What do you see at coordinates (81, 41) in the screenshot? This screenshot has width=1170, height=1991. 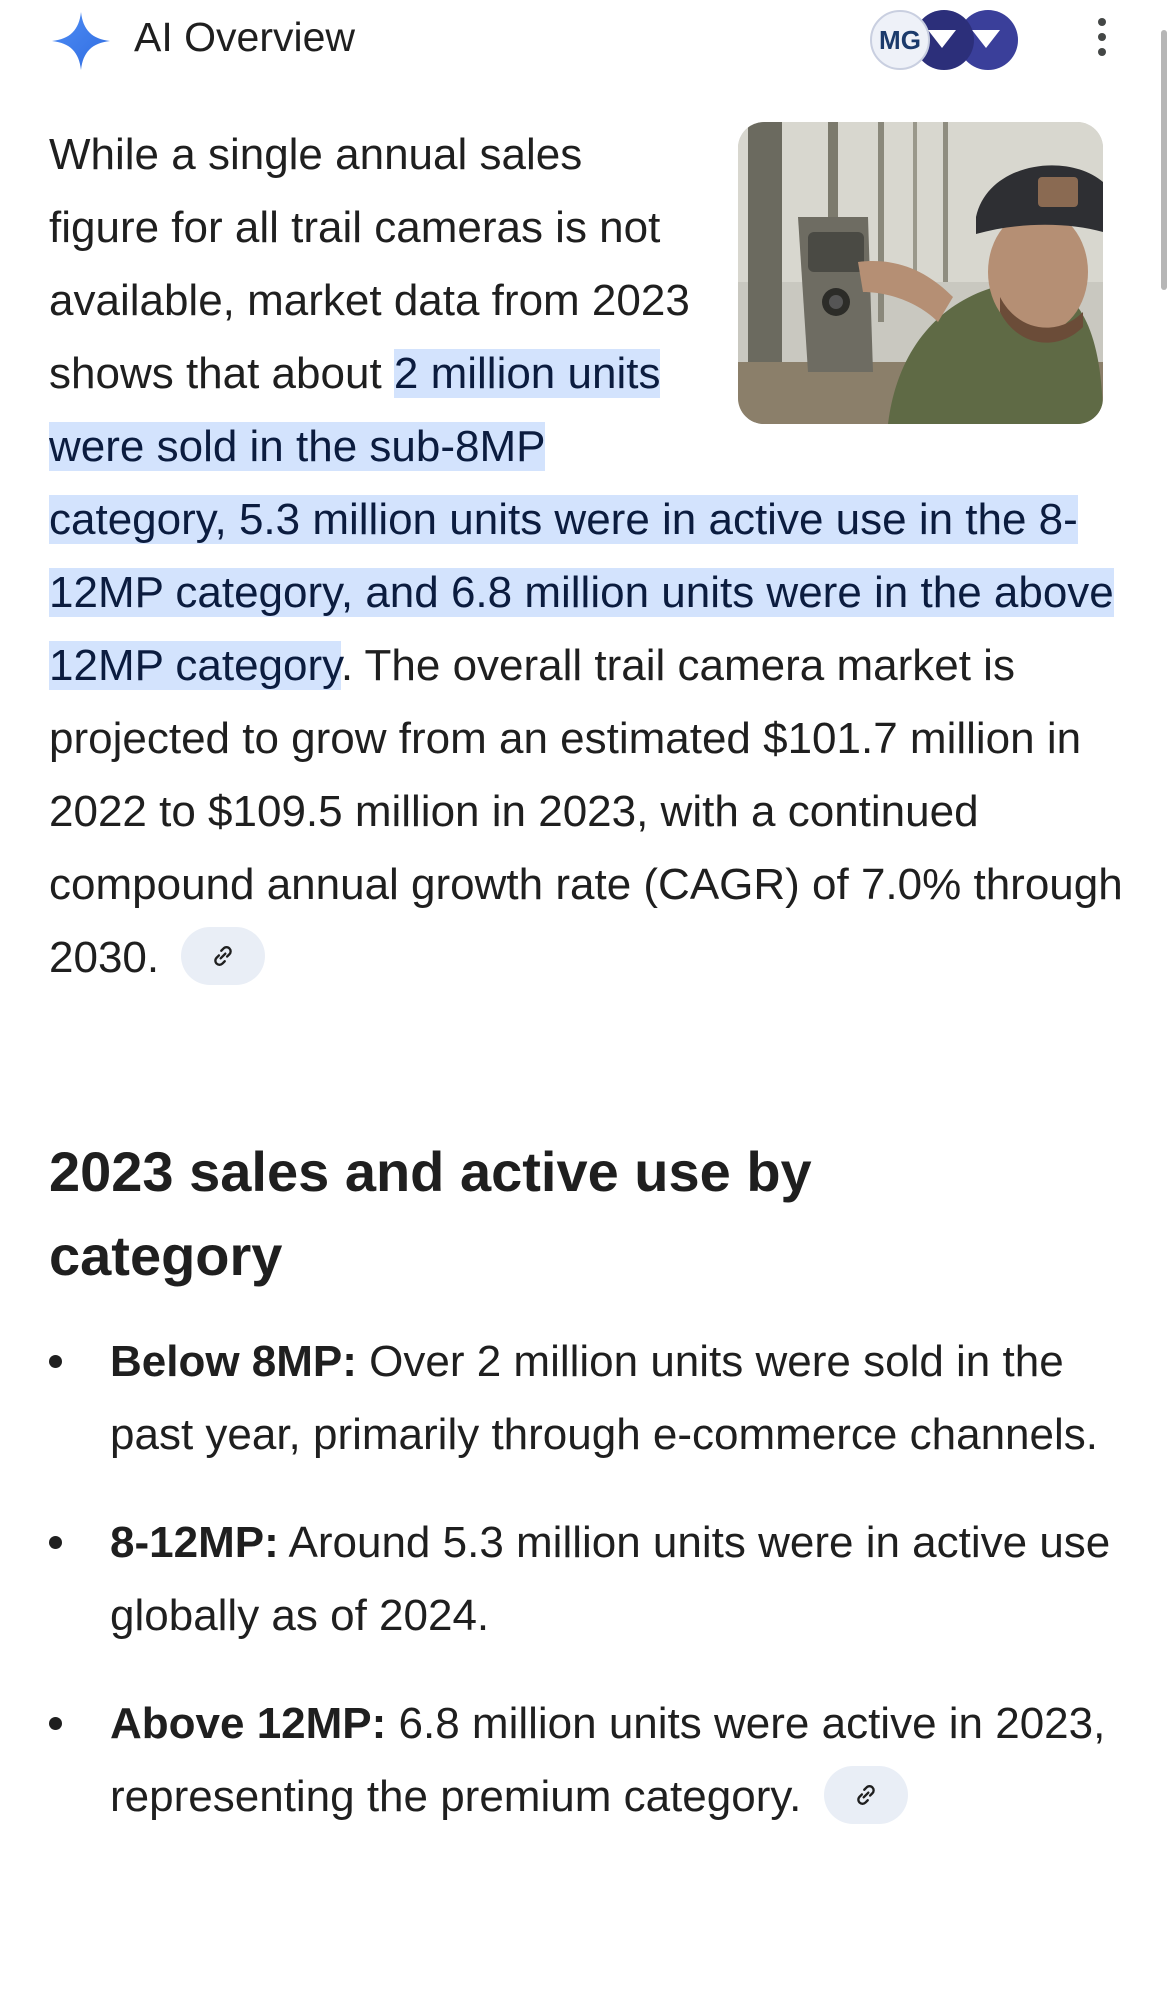 I see `sparkle-icon` at bounding box center [81, 41].